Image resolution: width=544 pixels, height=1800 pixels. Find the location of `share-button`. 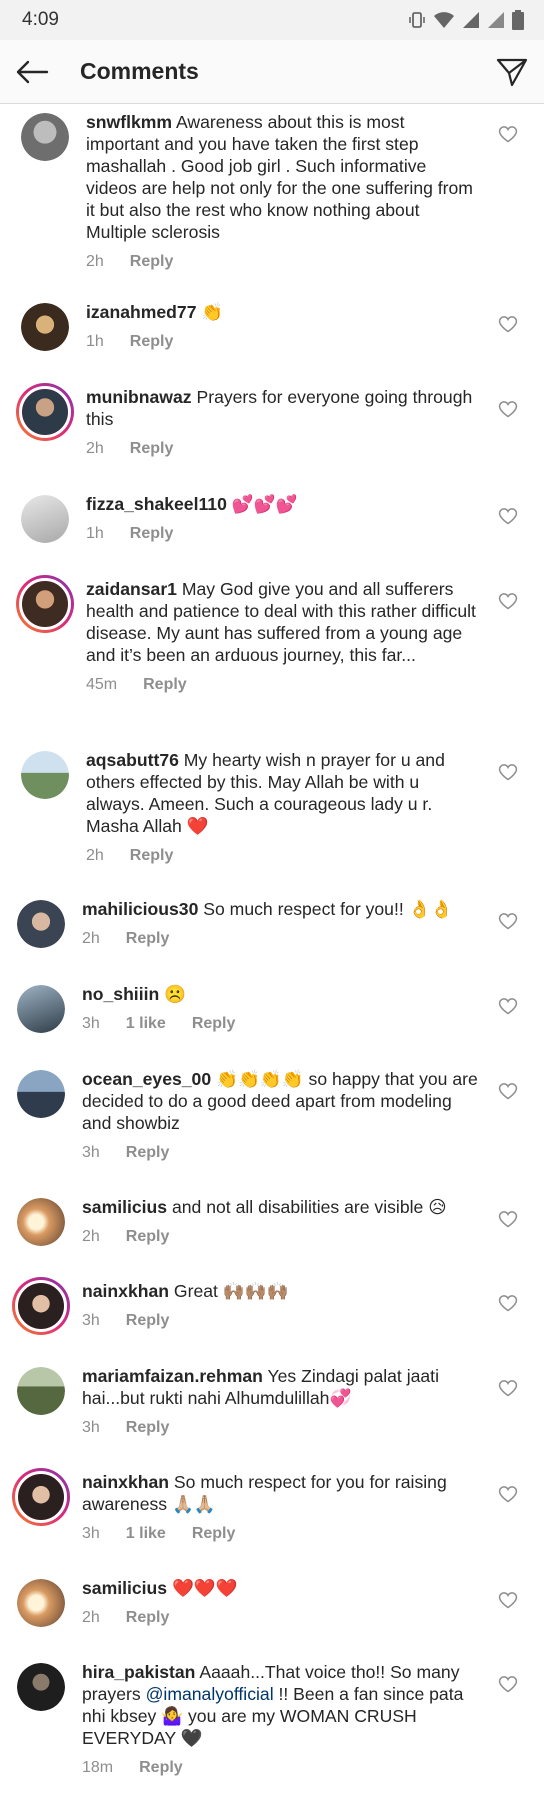

share-button is located at coordinates (512, 72).